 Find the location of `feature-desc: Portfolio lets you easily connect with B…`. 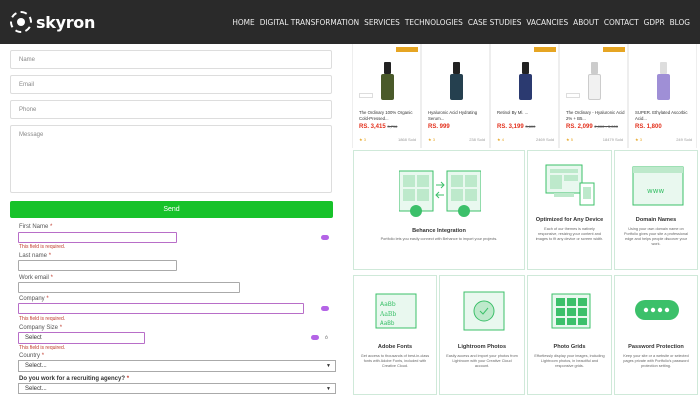

feature-desc: Portfolio lets you easily connect with B… is located at coordinates (439, 239).